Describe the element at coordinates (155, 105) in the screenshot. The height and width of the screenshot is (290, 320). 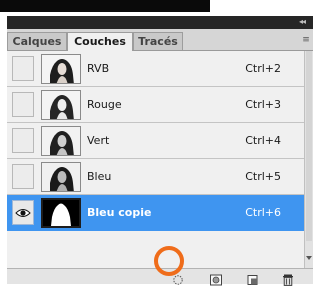
I see `channel-row-rouge: Rouge Ctrl+3` at that location.